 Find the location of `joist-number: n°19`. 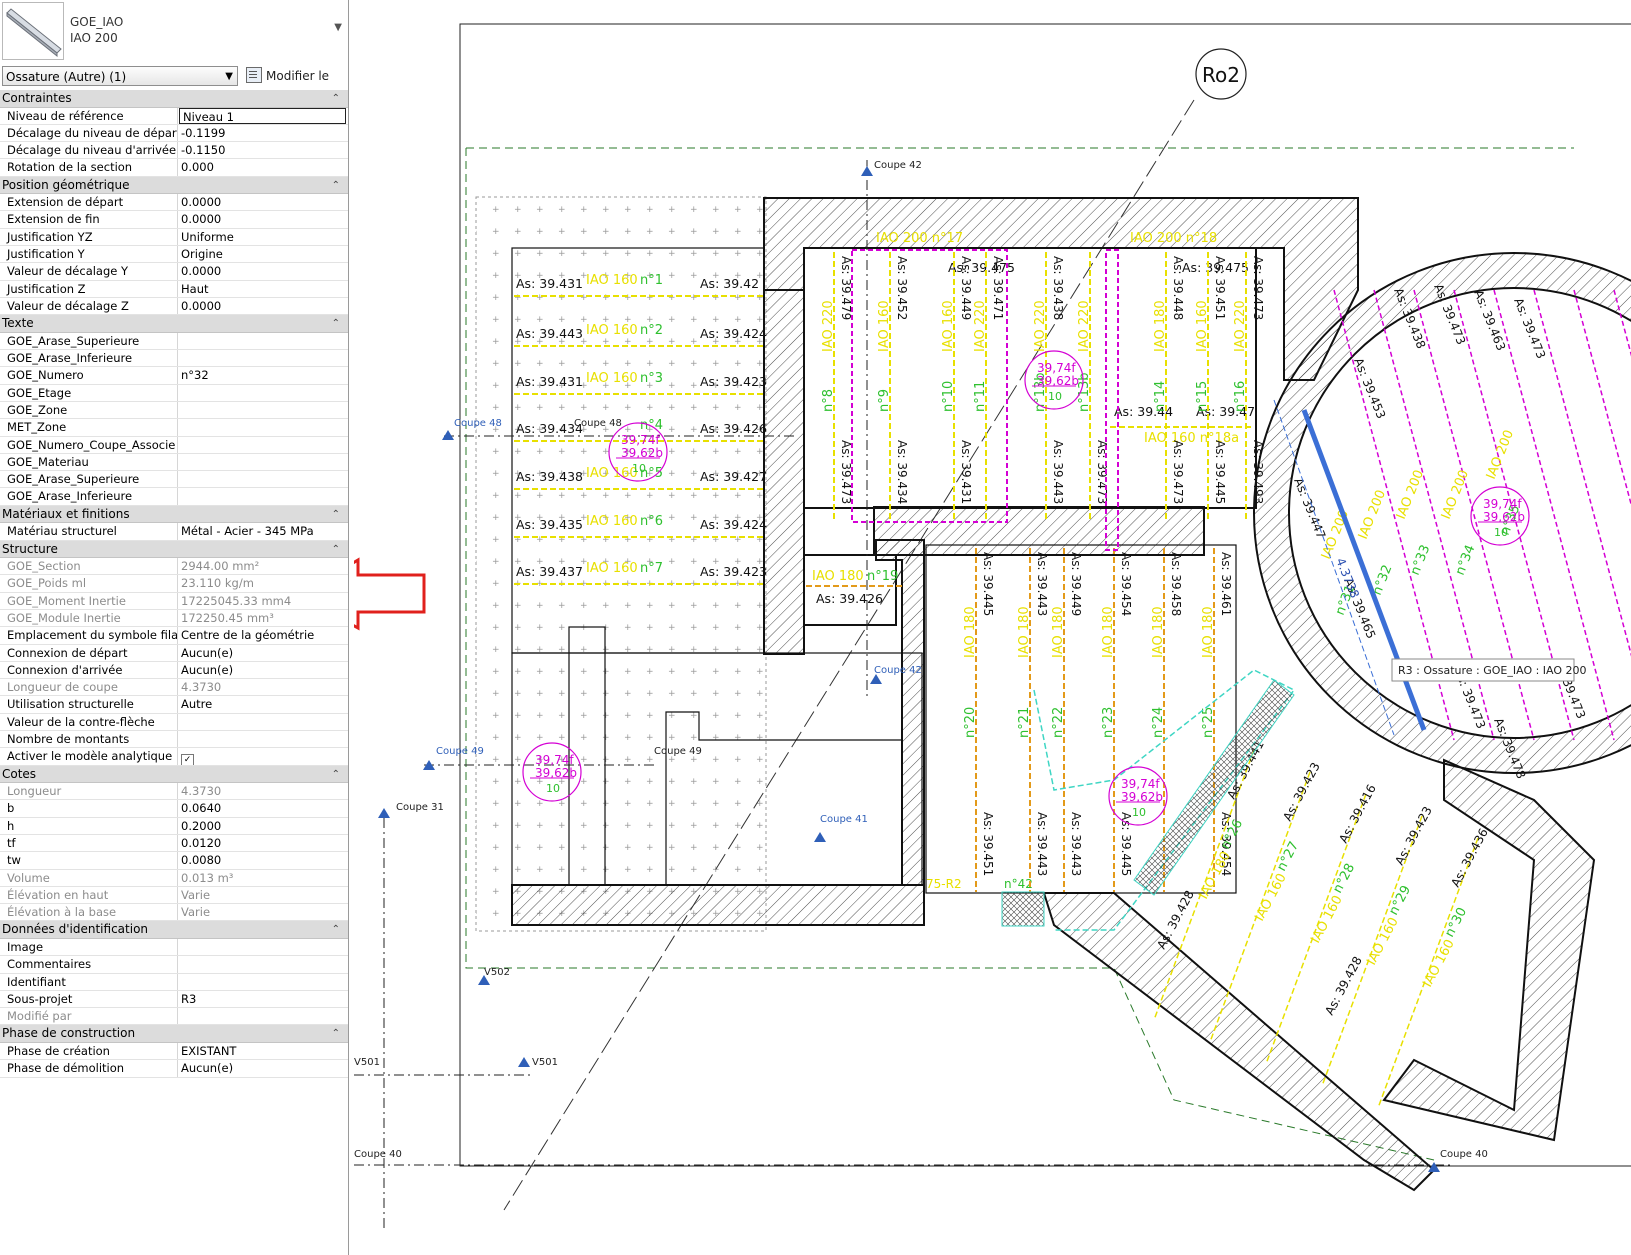

joist-number: n°19 is located at coordinates (882, 576).